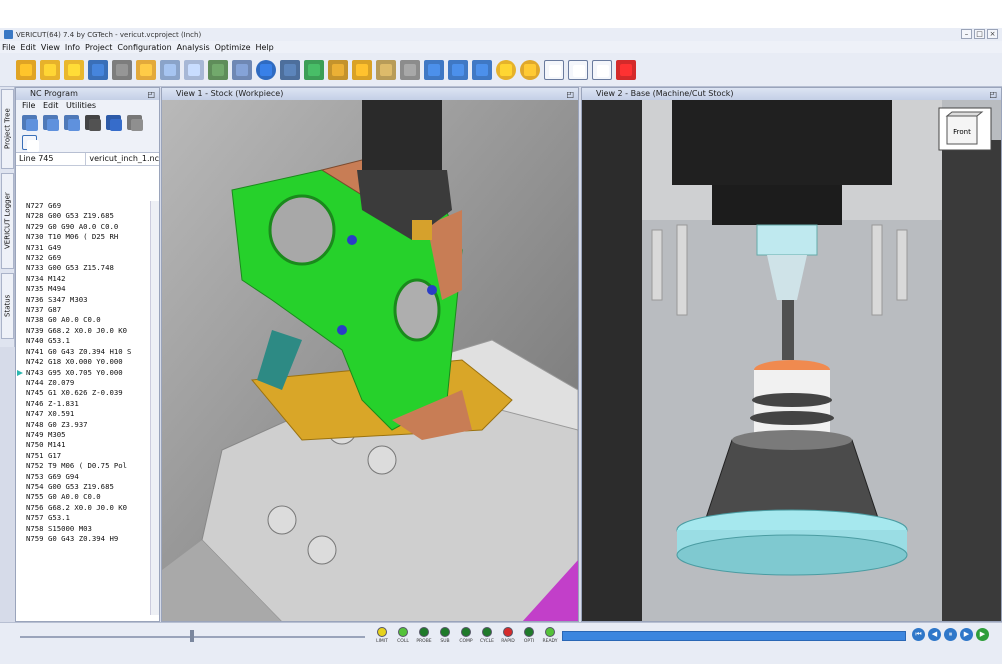 This screenshot has height=668, width=1002. What do you see at coordinates (83, 279) in the screenshot?
I see `nc-line: N734 M142` at bounding box center [83, 279].